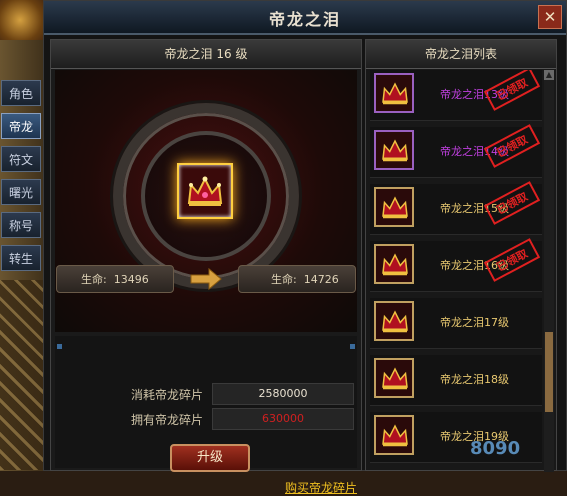 Image resolution: width=567 pixels, height=496 pixels. What do you see at coordinates (456, 95) in the screenshot?
I see `list-item: 帝龙之泪13级 已领取` at bounding box center [456, 95].